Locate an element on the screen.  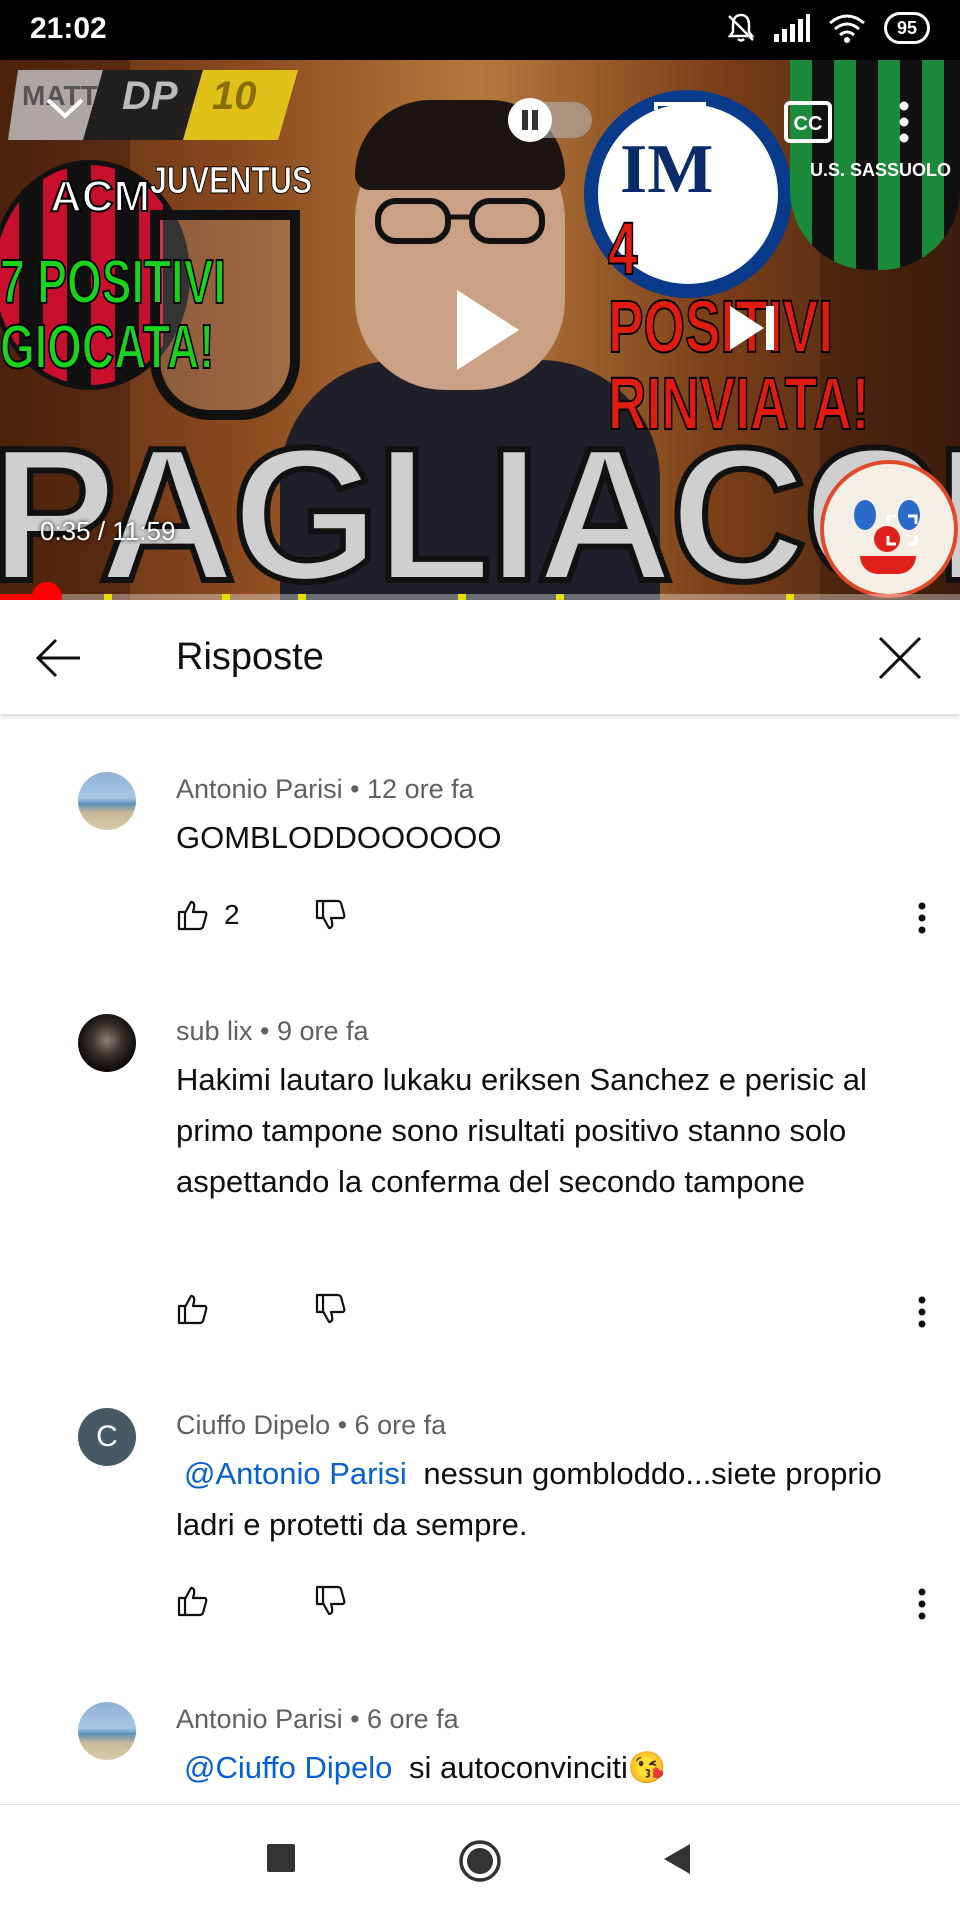
signal-icon is located at coordinates (791, 28).